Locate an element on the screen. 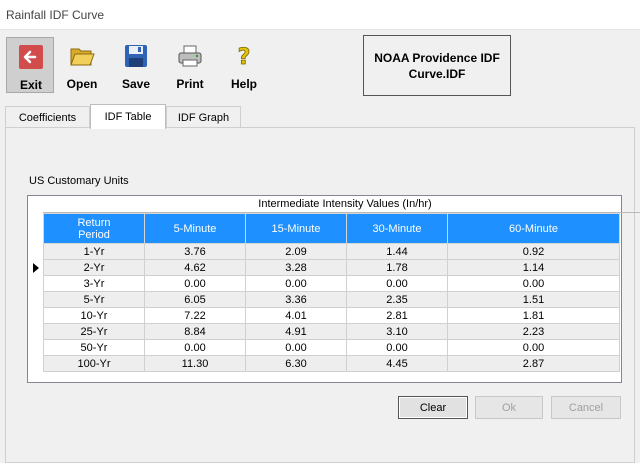  cell-return-period: 25-Yr is located at coordinates (94, 331).